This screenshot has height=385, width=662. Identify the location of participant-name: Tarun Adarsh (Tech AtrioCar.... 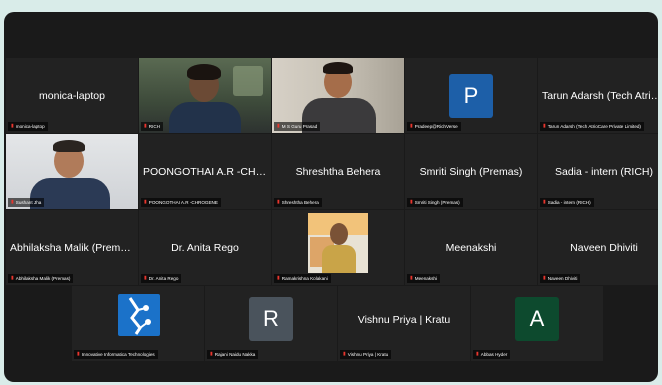
(600, 95).